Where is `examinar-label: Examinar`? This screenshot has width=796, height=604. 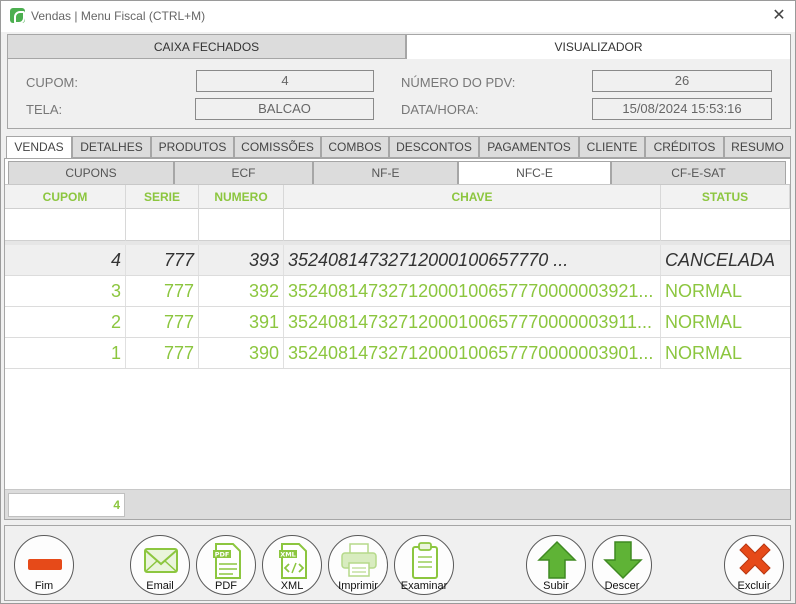 examinar-label: Examinar is located at coordinates (424, 586).